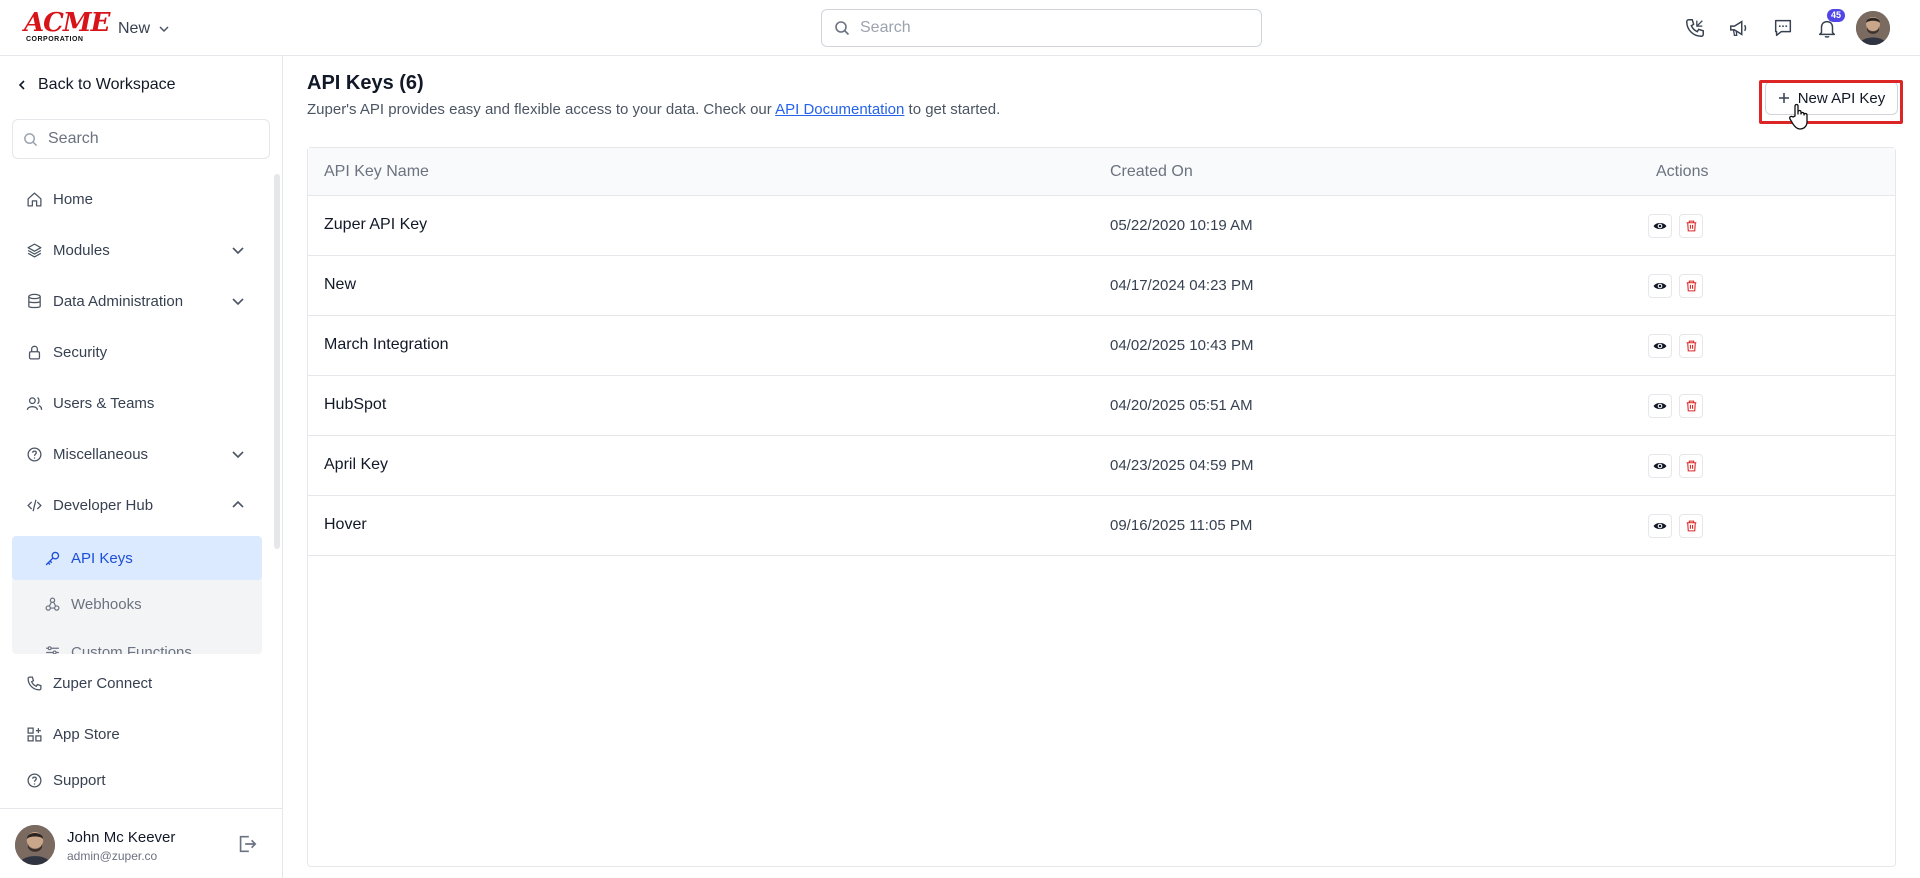 The image size is (1920, 878). Describe the element at coordinates (1101, 226) in the screenshot. I see `table-row: Zuper API Key 05/22/2020 10:19 AM` at that location.